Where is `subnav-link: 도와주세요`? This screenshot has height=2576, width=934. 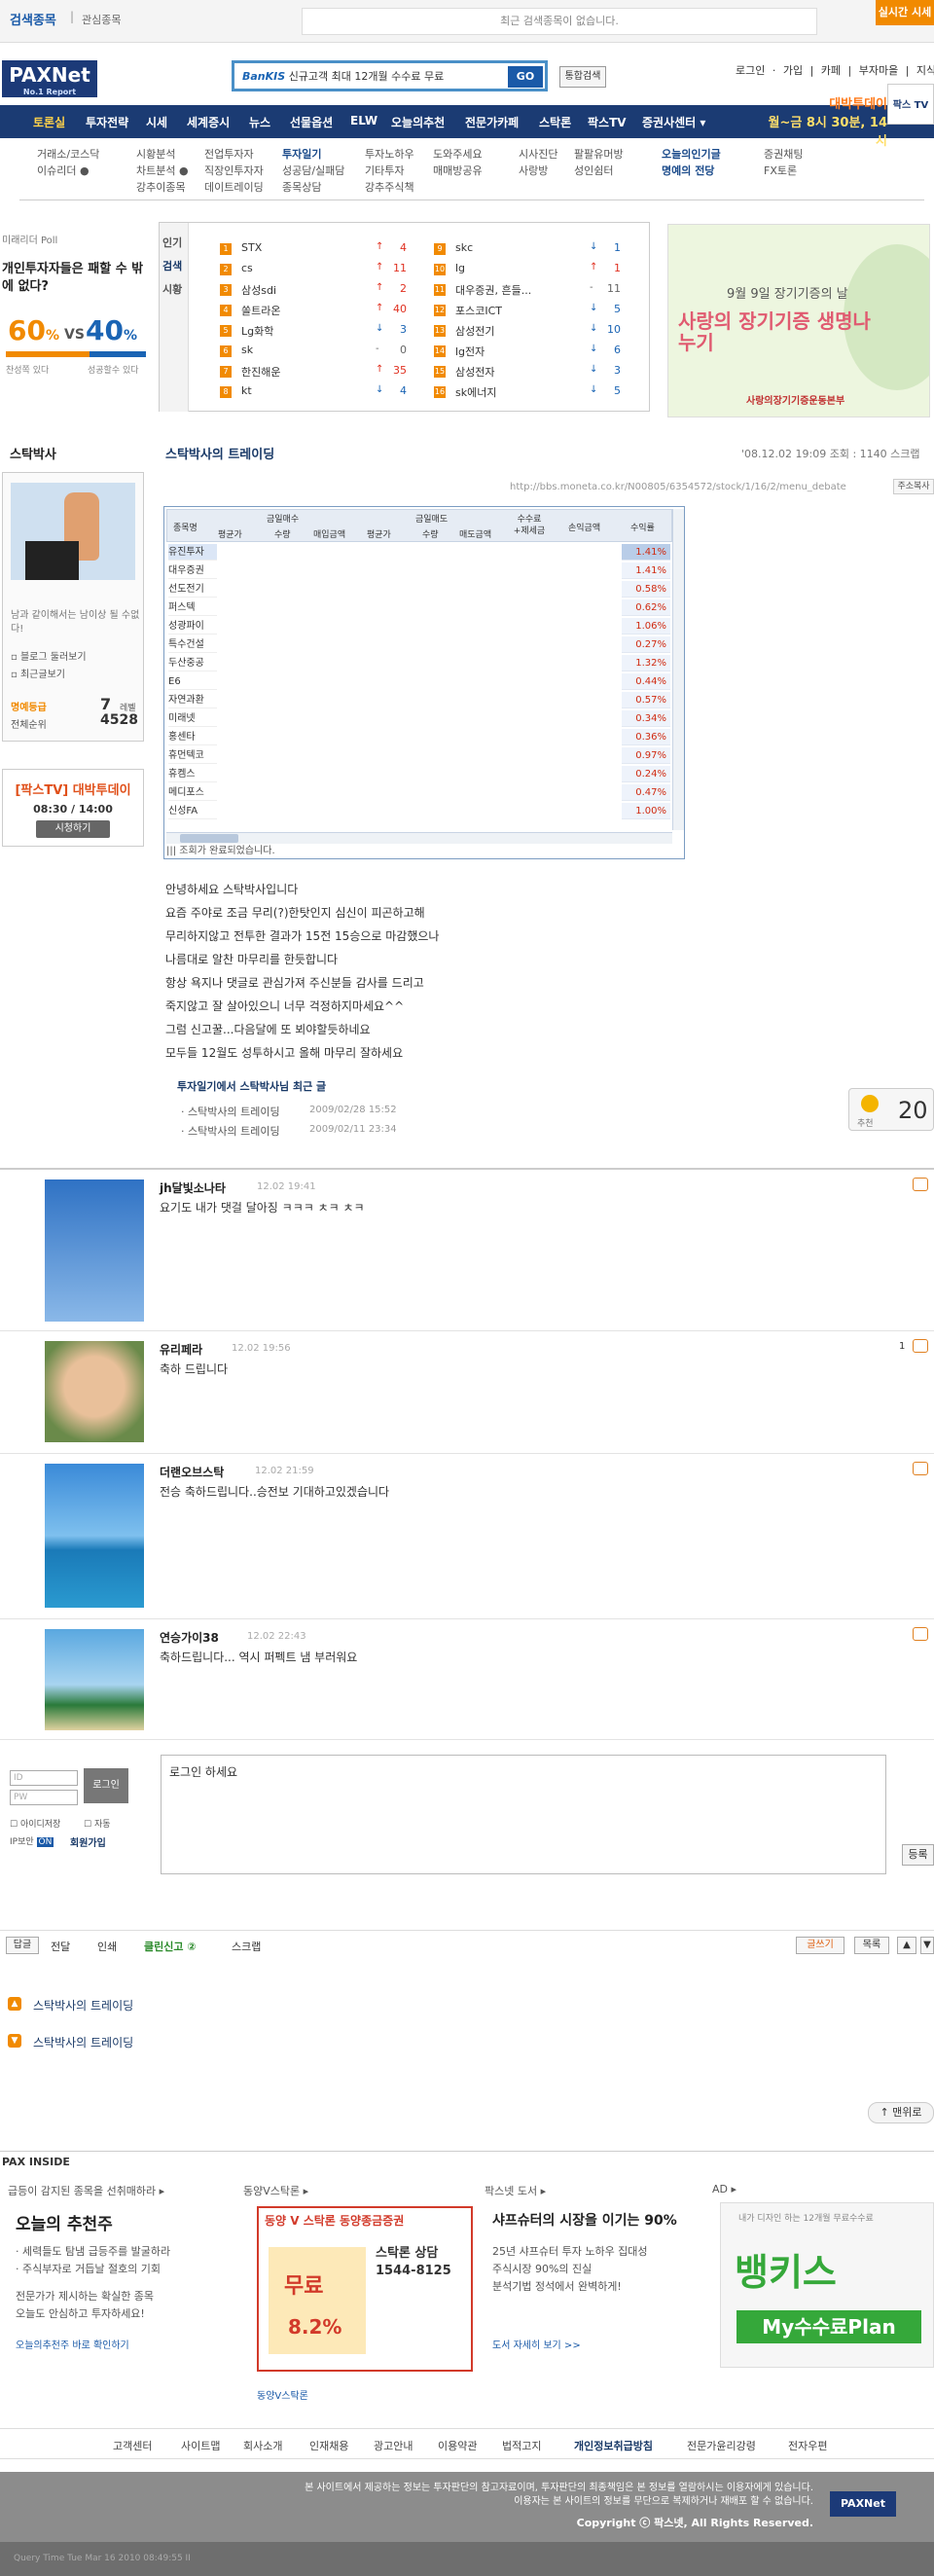 subnav-link: 도와주세요 is located at coordinates (458, 154).